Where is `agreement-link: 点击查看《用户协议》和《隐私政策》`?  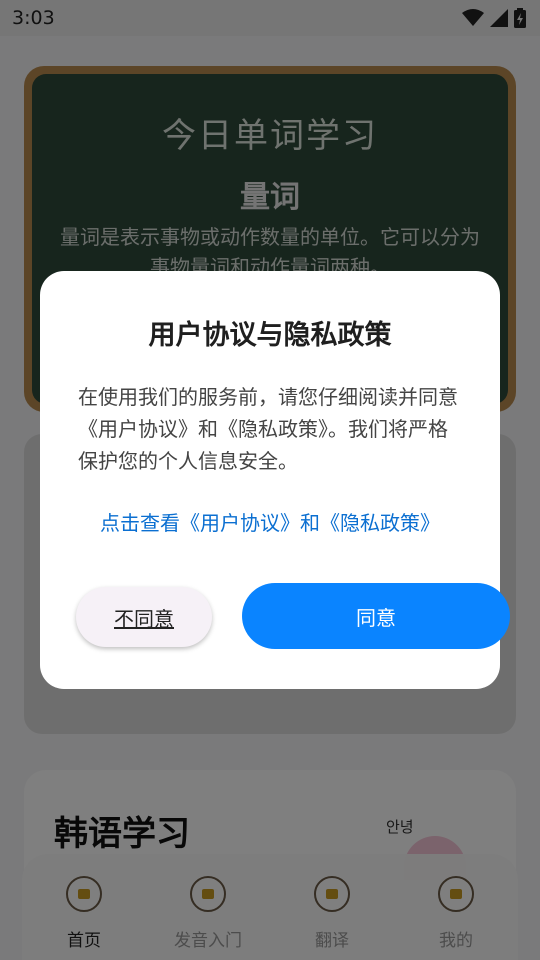 agreement-link: 点击查看《用户协议》和《隐私政策》 is located at coordinates (270, 521).